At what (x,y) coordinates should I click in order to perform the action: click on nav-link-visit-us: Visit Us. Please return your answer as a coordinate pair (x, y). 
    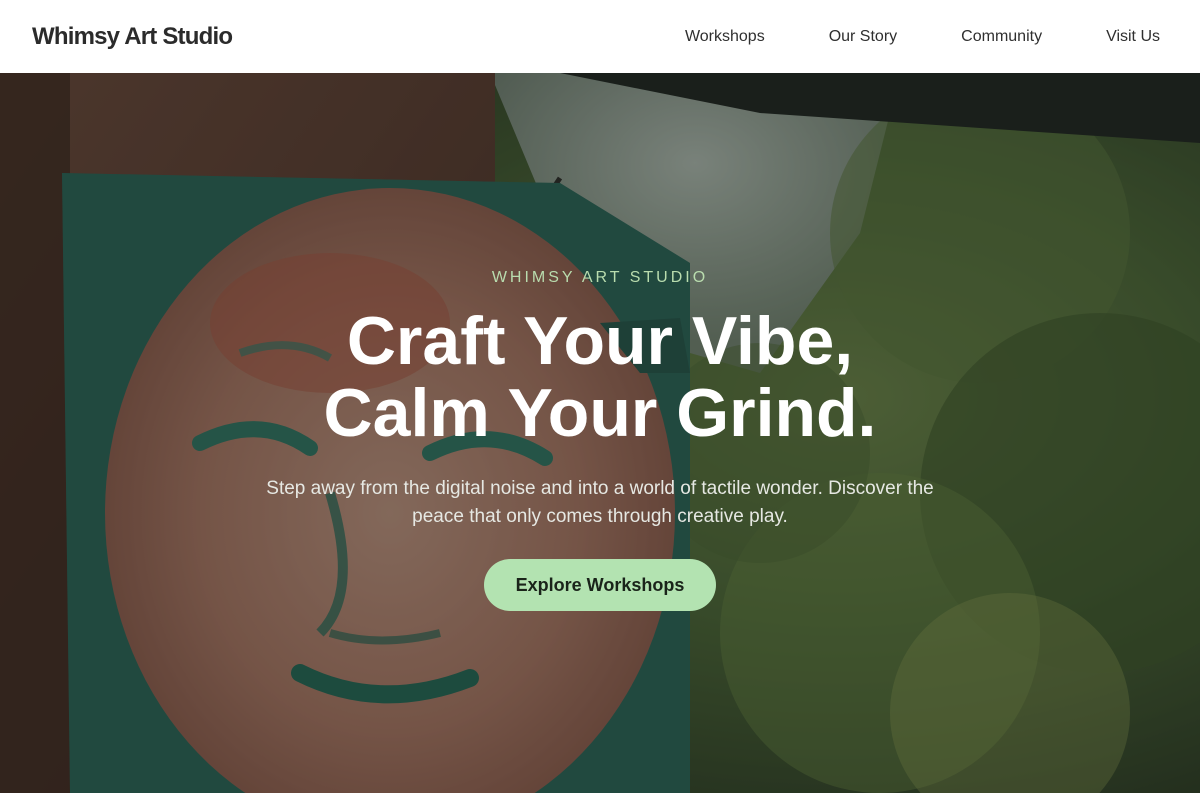
    Looking at the image, I should click on (1133, 37).